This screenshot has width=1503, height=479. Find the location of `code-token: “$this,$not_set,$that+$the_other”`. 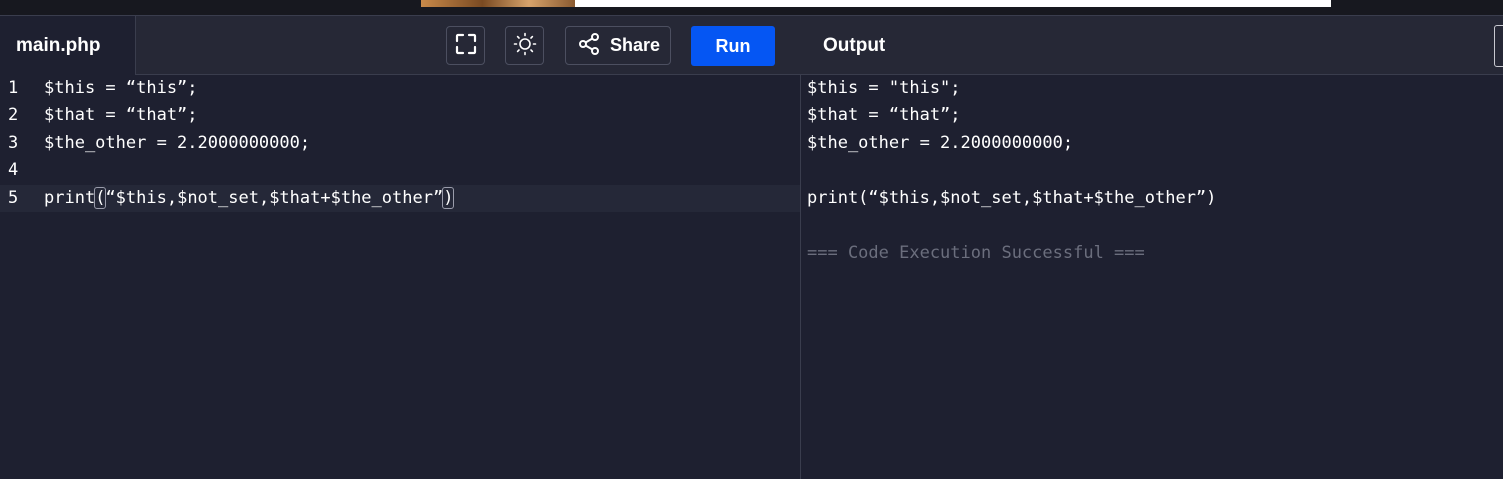

code-token: “$this,$not_set,$that+$the_other” is located at coordinates (274, 198).